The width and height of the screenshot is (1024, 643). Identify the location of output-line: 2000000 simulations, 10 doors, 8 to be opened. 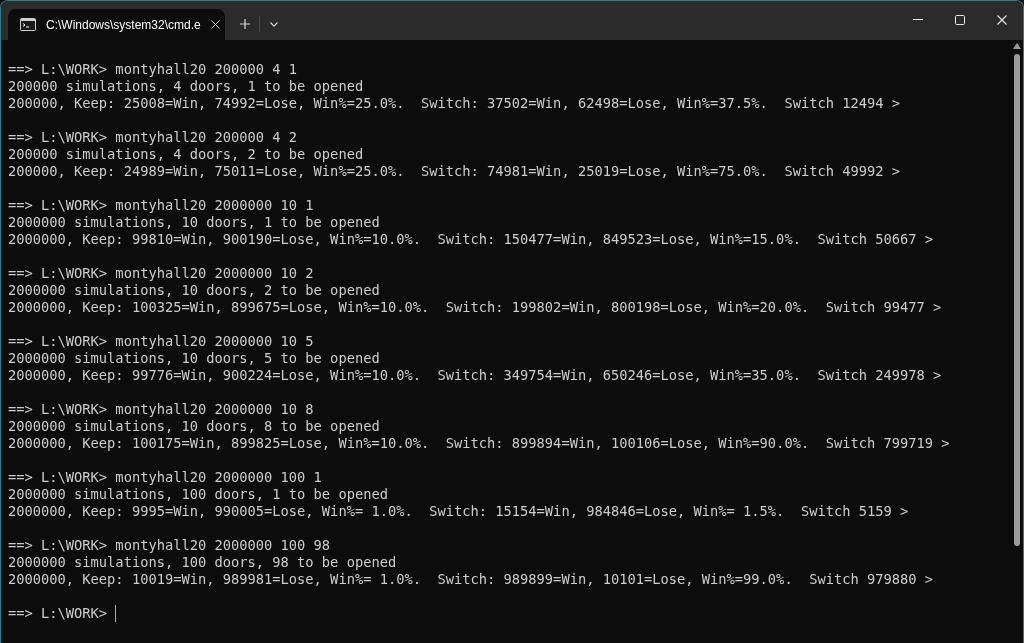
(194, 426).